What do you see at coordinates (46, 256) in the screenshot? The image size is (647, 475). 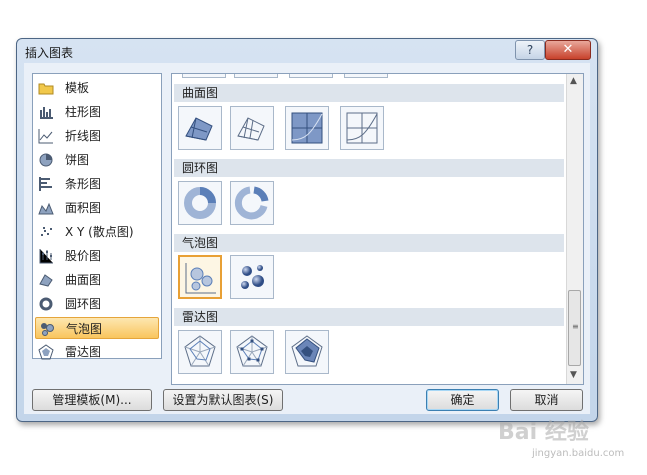 I see `stock-chart-icon` at bounding box center [46, 256].